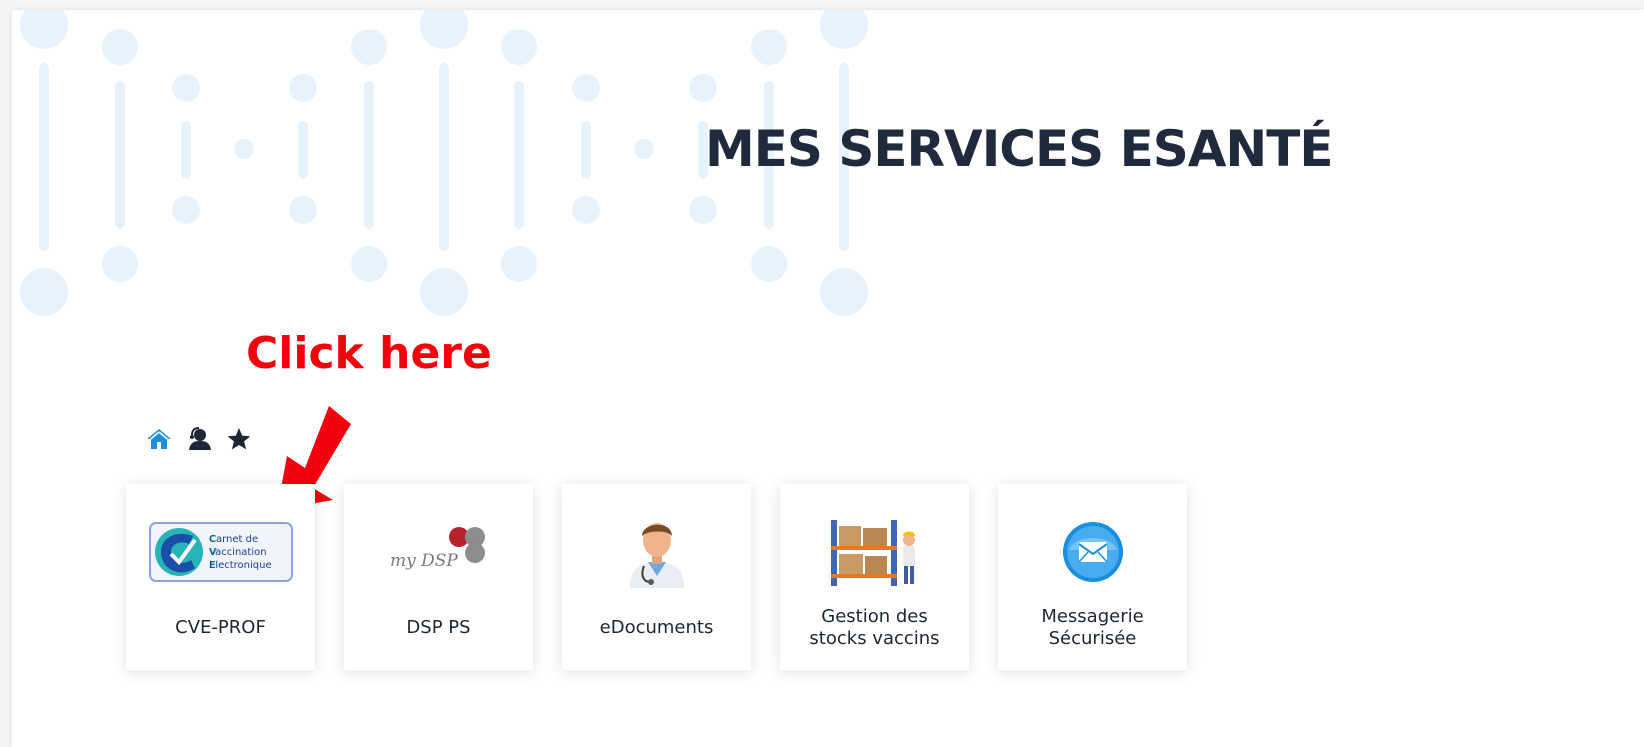 The height and width of the screenshot is (747, 1644). Describe the element at coordinates (1092, 627) in the screenshot. I see `service-label: Messagerie Sécurisée` at that location.